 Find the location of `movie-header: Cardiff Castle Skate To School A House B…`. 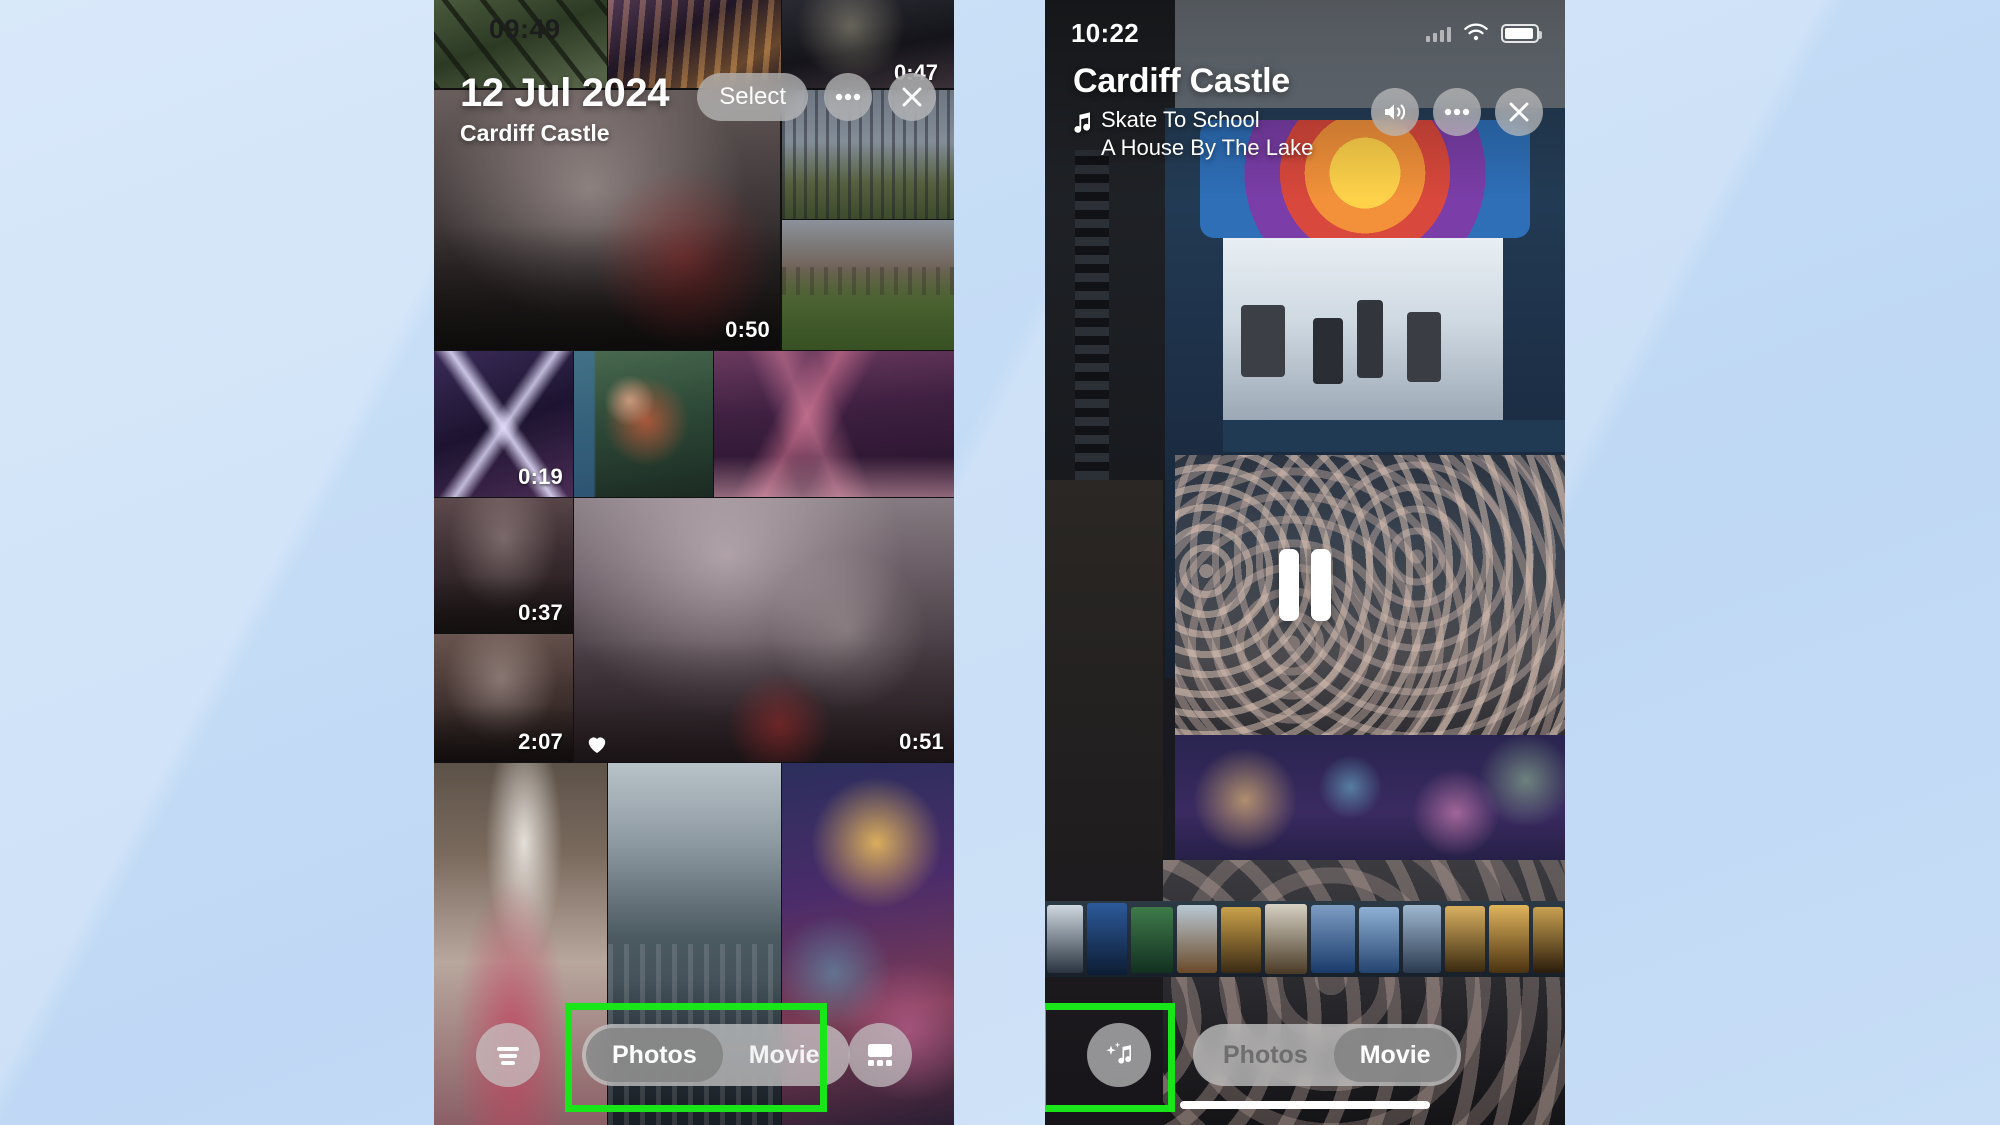

movie-header: Cardiff Castle Skate To School A House B… is located at coordinates (1193, 112).